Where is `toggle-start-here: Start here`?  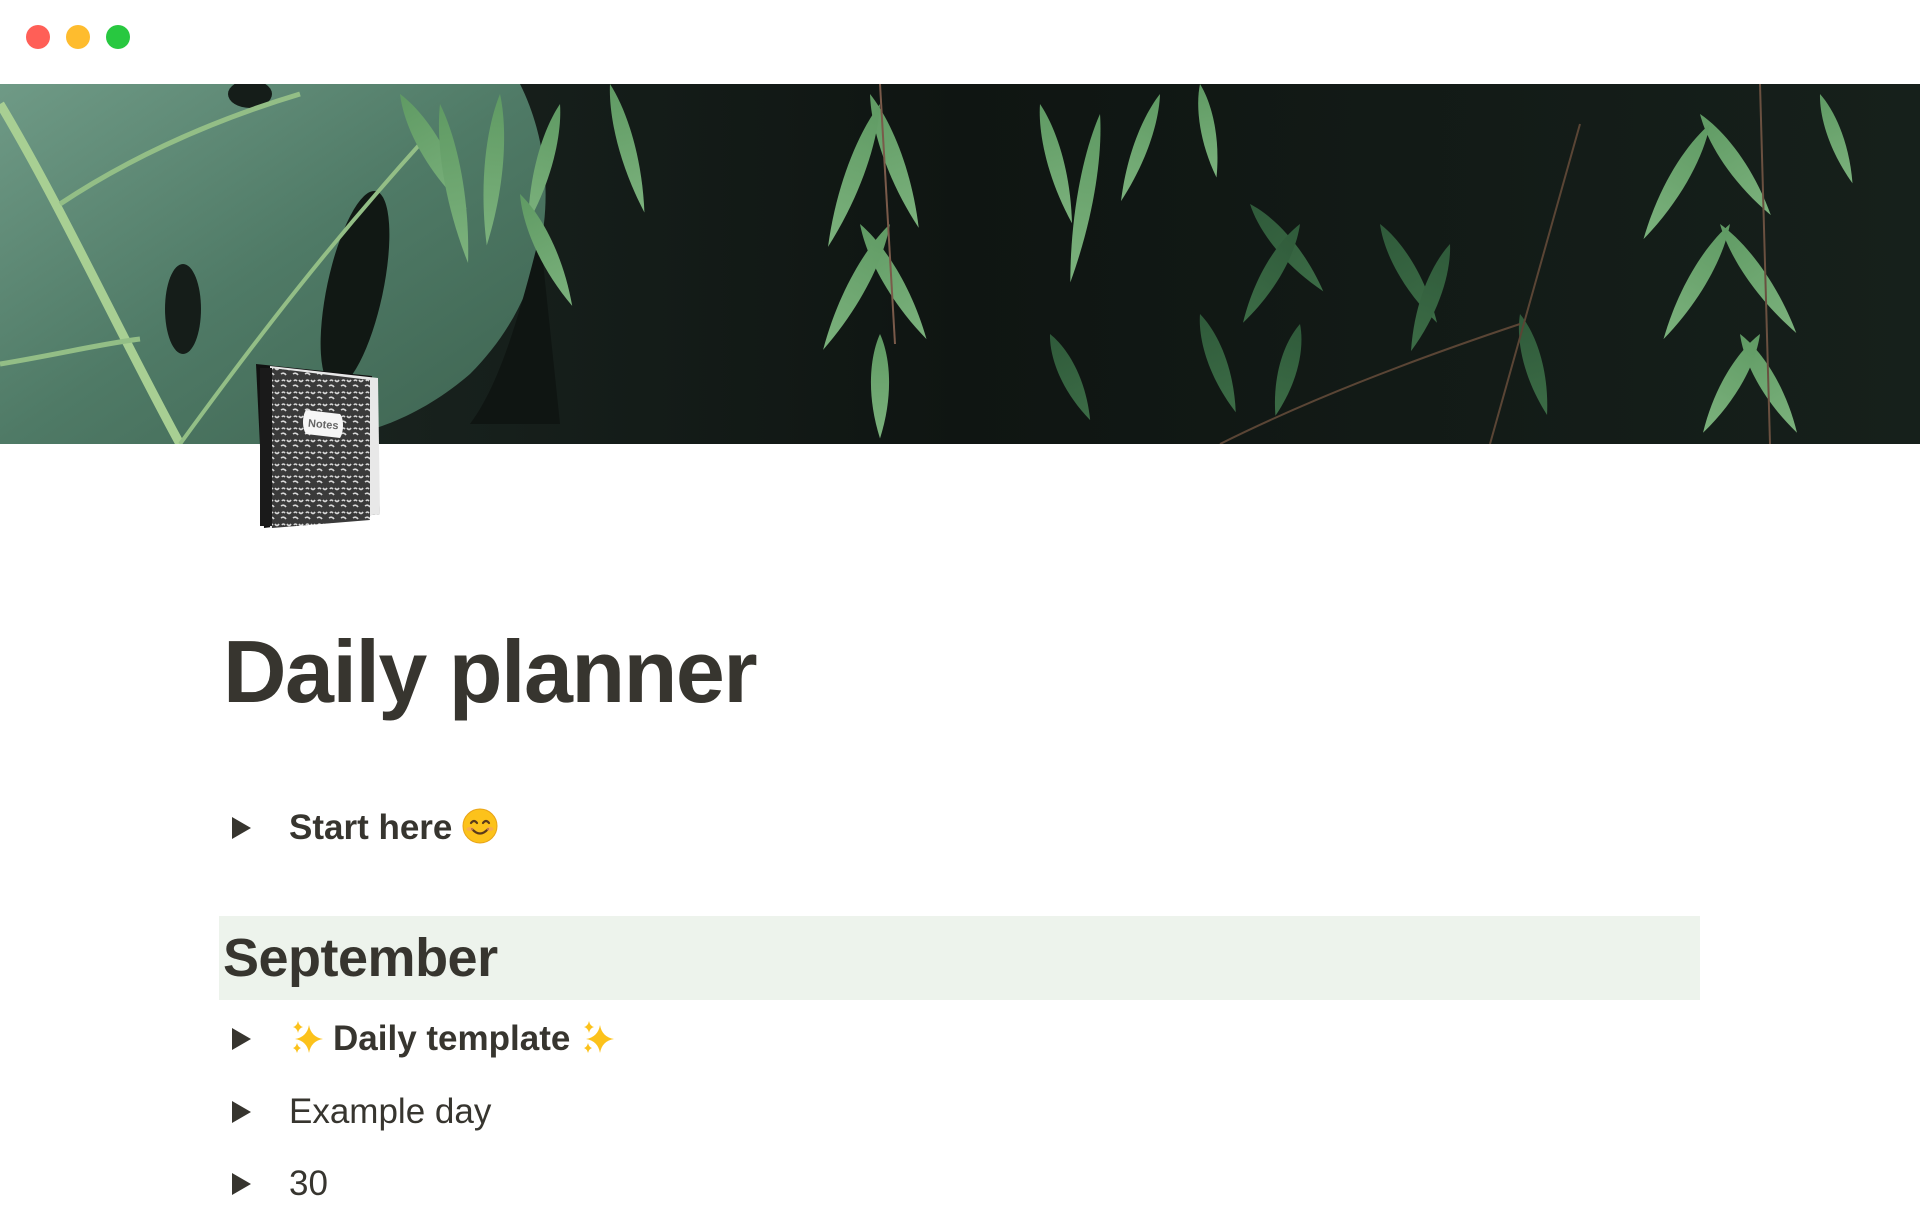
toggle-start-here: Start here is located at coordinates (358, 828).